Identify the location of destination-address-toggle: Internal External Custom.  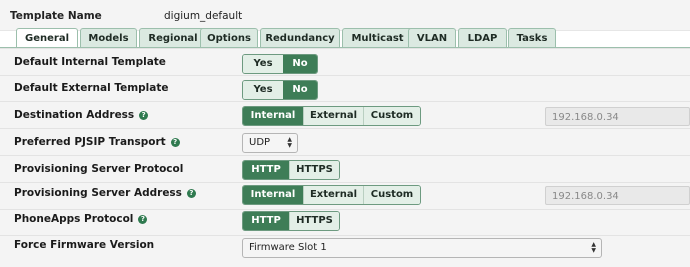
(331, 116).